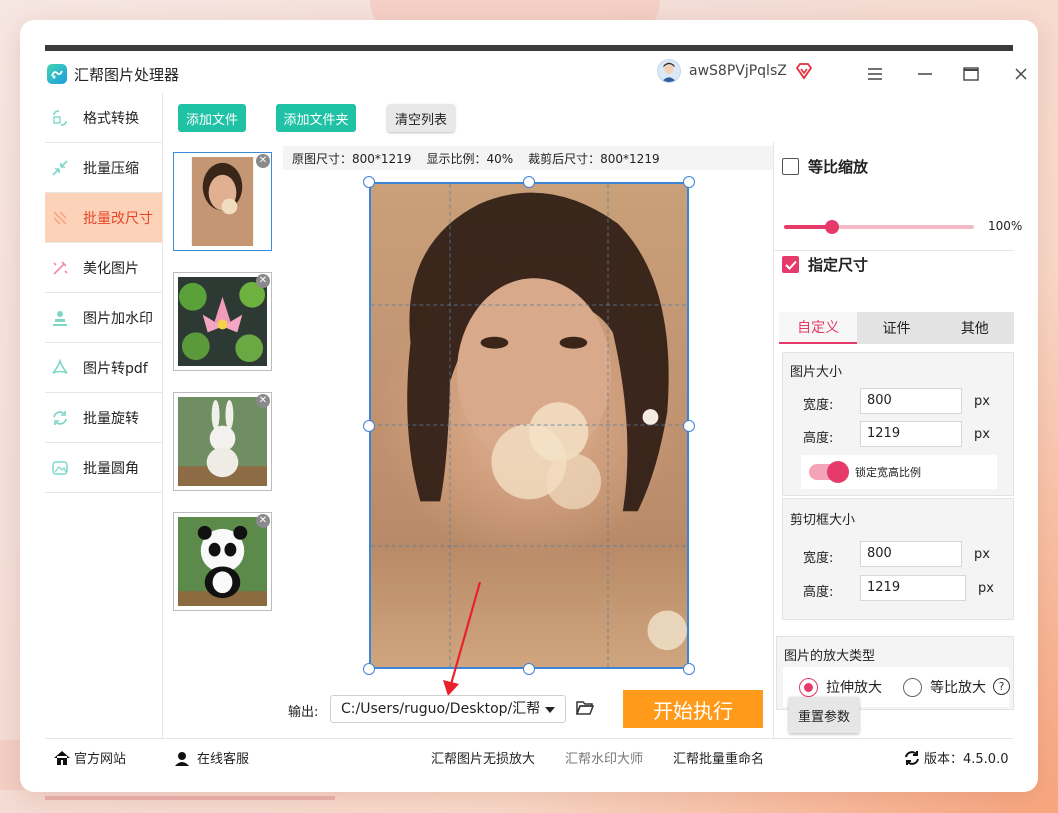  I want to click on username: awS8PVjPqlsZ, so click(738, 71).